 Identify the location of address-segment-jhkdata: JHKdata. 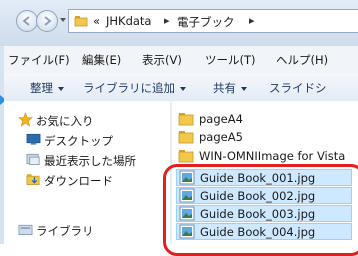
(128, 21).